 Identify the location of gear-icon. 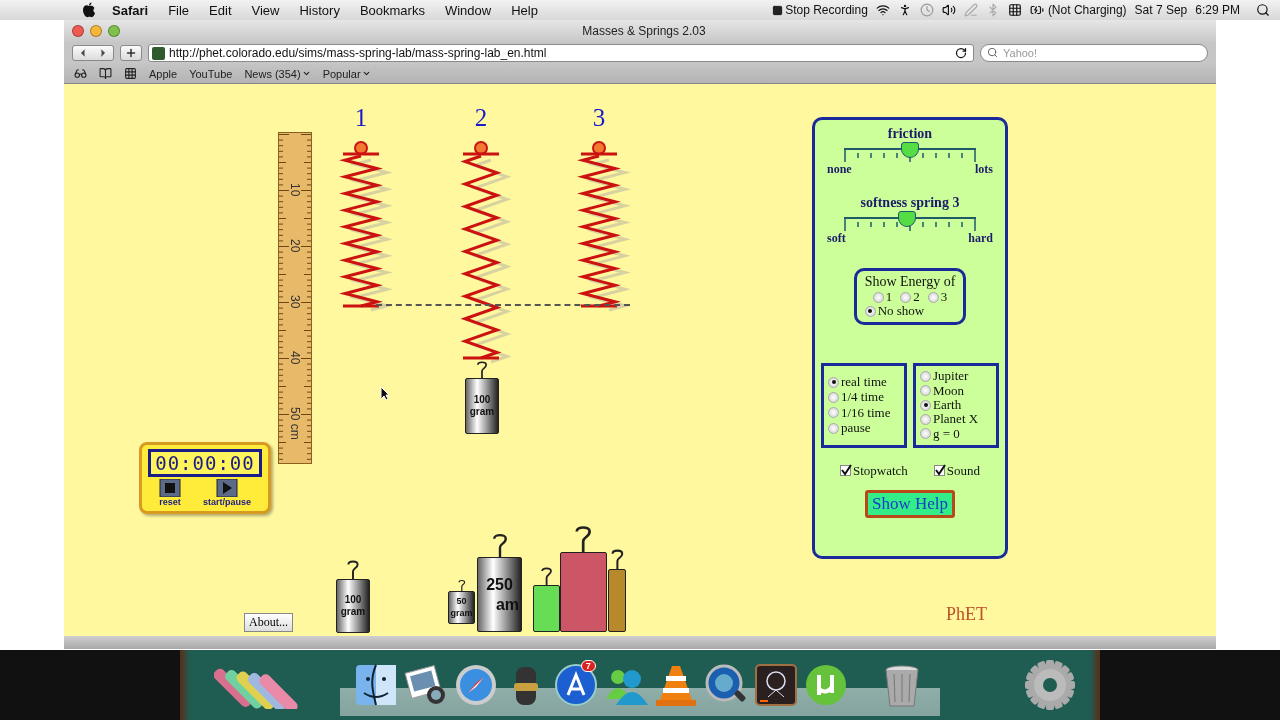
(1050, 685).